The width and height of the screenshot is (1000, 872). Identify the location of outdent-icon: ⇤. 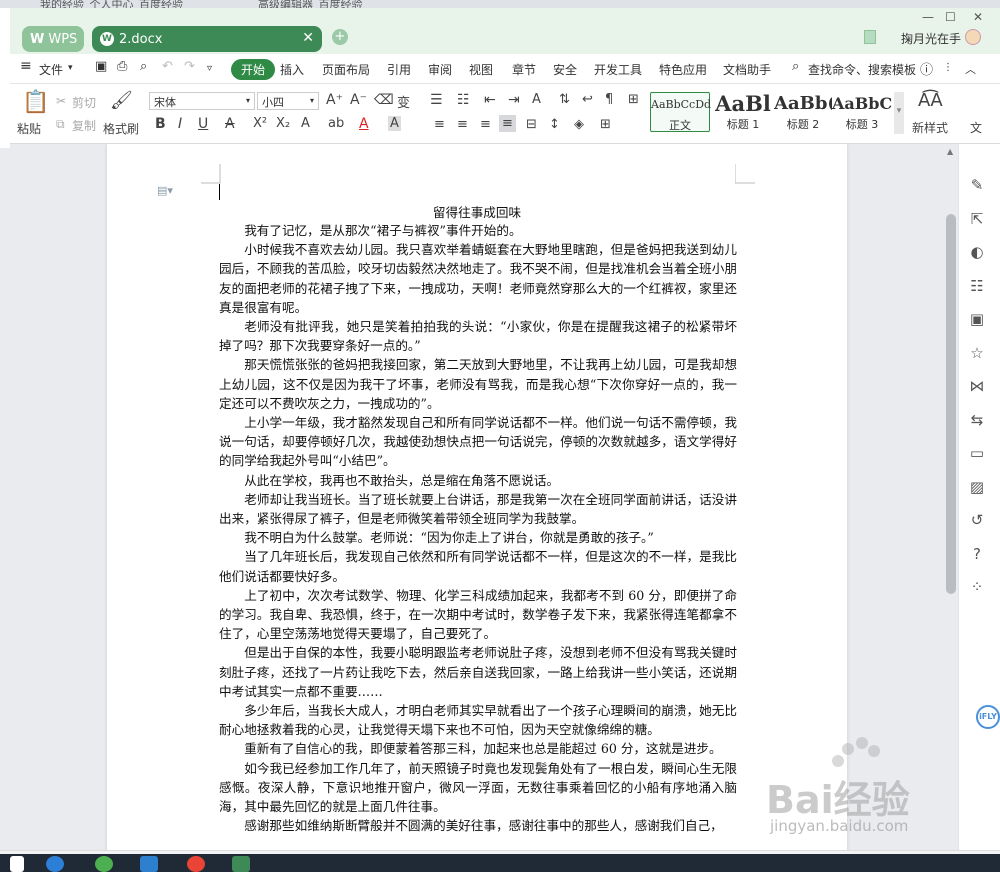
(490, 100).